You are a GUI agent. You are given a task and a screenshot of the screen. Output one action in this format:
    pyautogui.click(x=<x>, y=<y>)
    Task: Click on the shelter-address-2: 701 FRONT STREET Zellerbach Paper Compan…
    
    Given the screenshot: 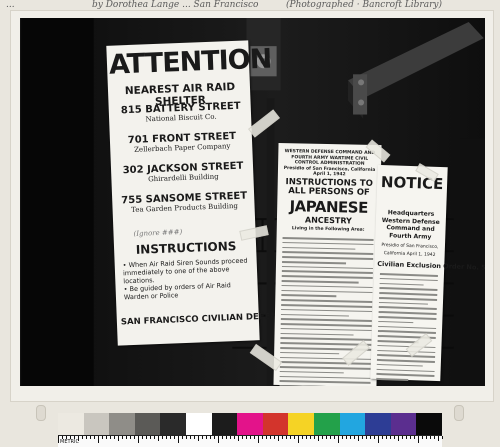 What is the action you would take?
    pyautogui.click(x=182, y=142)
    